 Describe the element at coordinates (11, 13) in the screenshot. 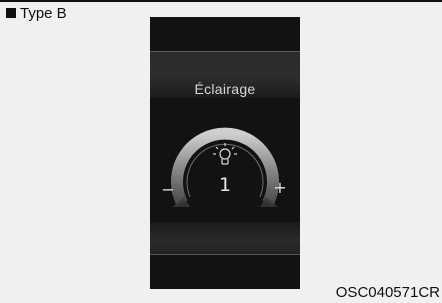

I see `square-bullet-icon` at that location.